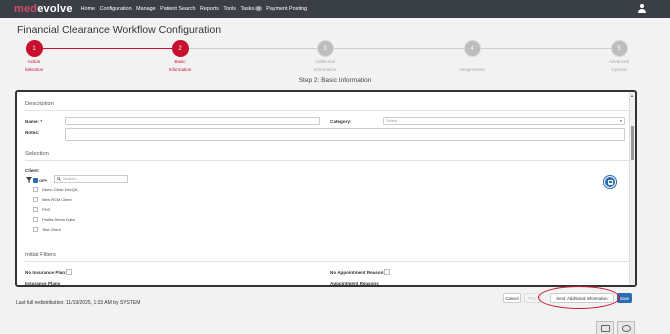 This screenshot has height=334, width=670. I want to click on logo-text-evolve: evolve, so click(55, 9).